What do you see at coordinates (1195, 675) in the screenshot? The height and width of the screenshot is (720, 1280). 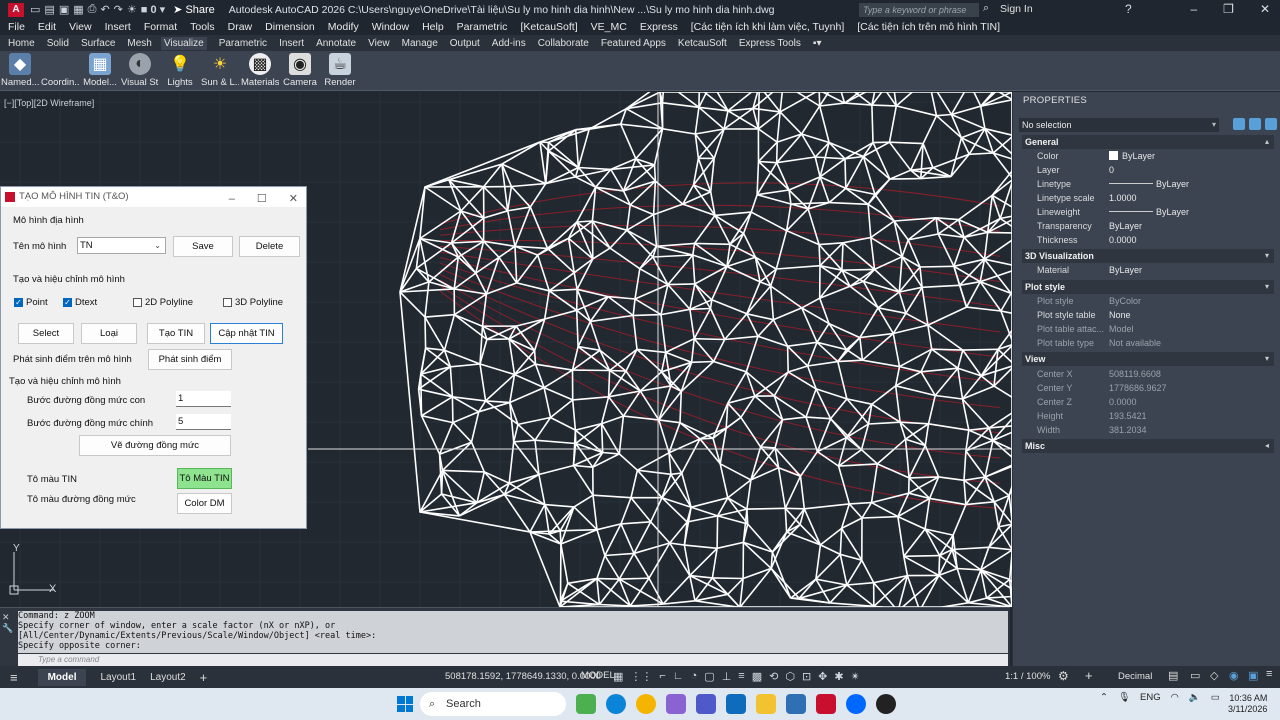 I see `lock-ui-icon: ▭` at bounding box center [1195, 675].